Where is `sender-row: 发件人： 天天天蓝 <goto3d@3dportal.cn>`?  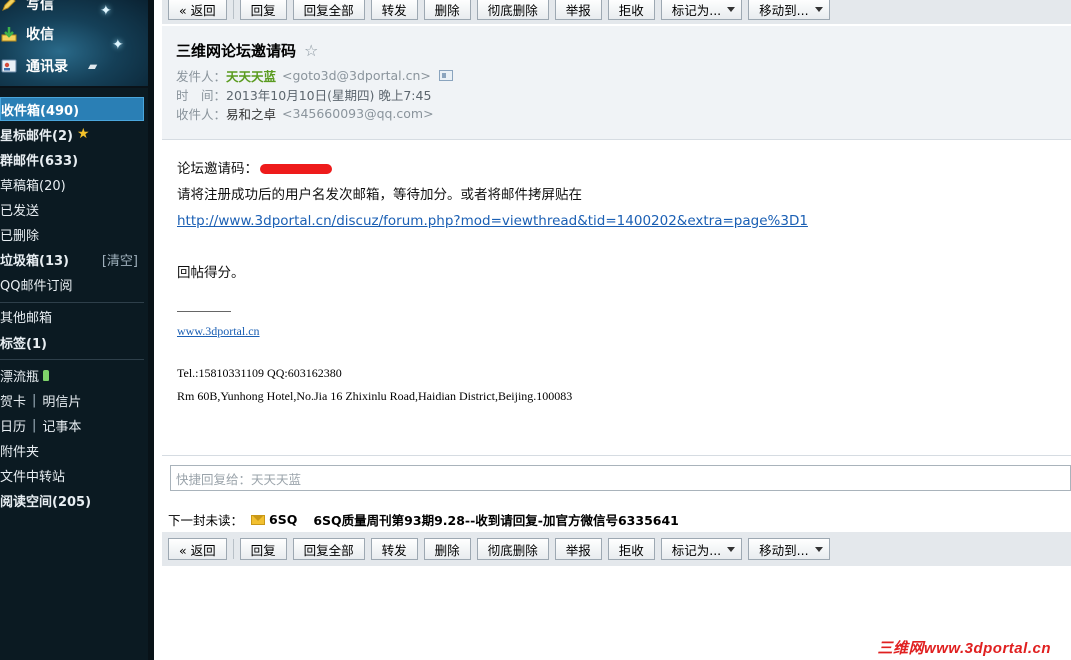
sender-row: 发件人： 天天天蓝 <goto3d@3dportal.cn> is located at coordinates (314, 75).